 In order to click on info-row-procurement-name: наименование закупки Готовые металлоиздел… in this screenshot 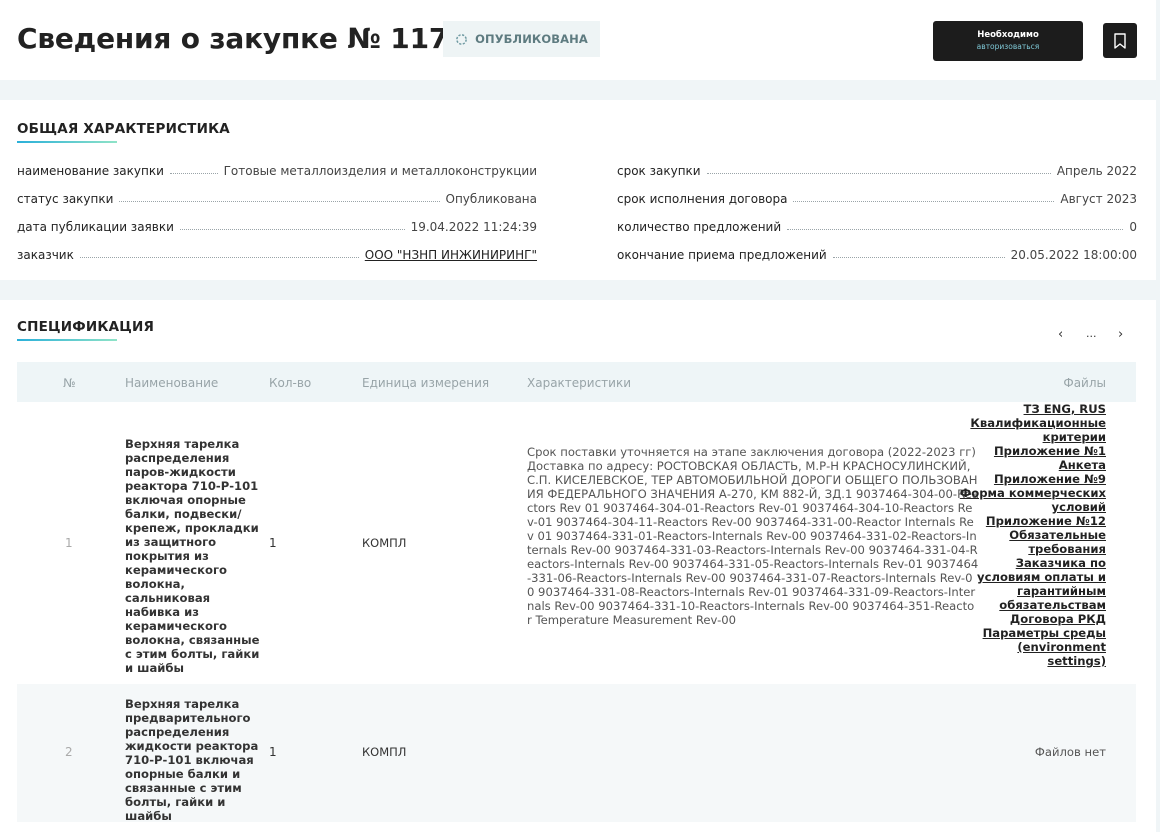, I will do `click(277, 171)`.